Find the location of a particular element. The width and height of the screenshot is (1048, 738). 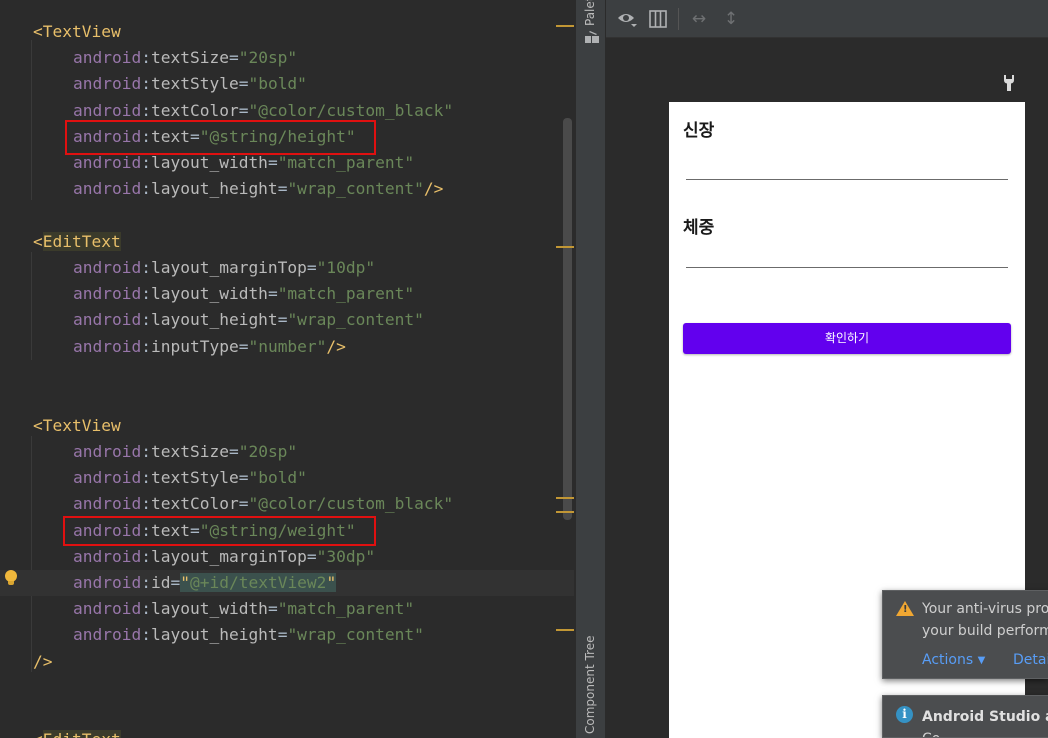

code-token: TextView is located at coordinates (81, 425).